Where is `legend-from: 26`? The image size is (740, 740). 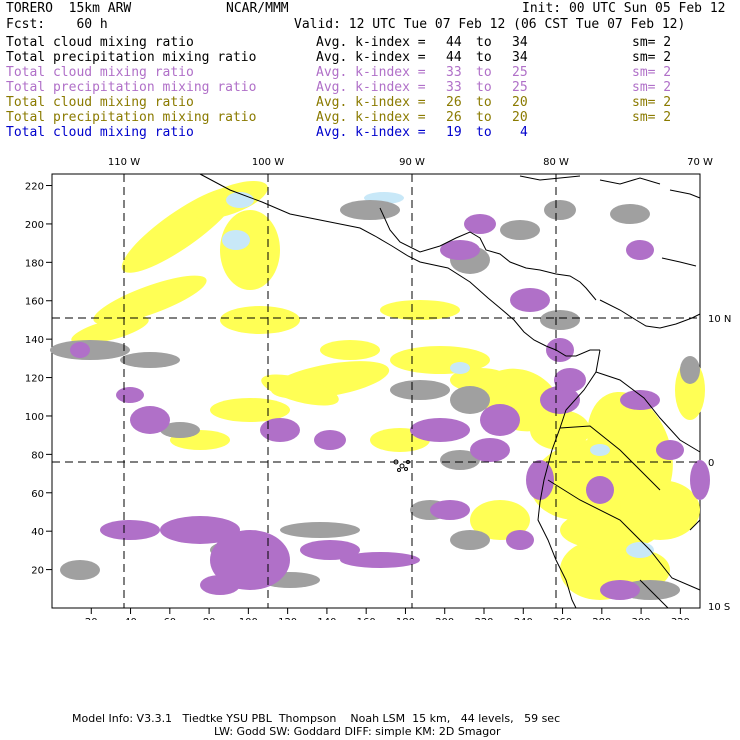
legend-from: 26 is located at coordinates (454, 117).